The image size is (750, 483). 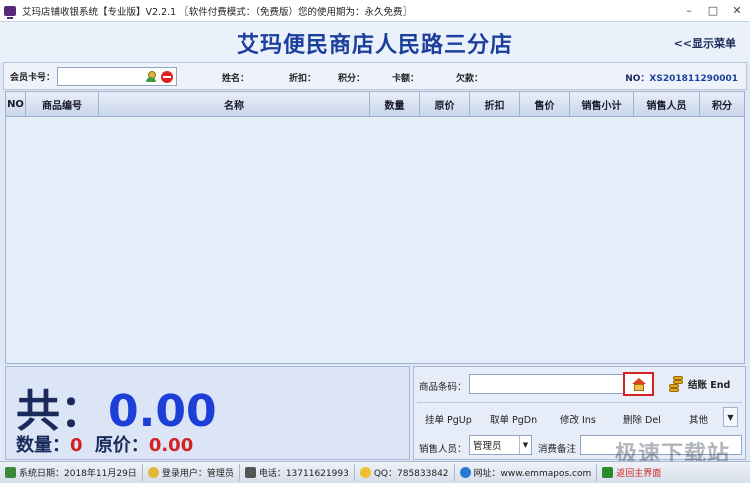 I want to click on totals-breakdown: 数量：0 原价：0.00, so click(x=104, y=444).